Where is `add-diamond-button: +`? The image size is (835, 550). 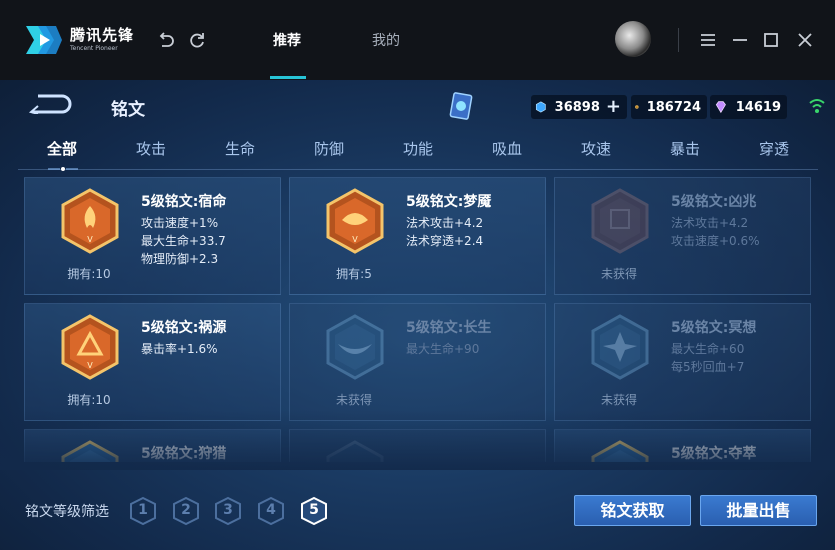 add-diamond-button: + is located at coordinates (613, 107).